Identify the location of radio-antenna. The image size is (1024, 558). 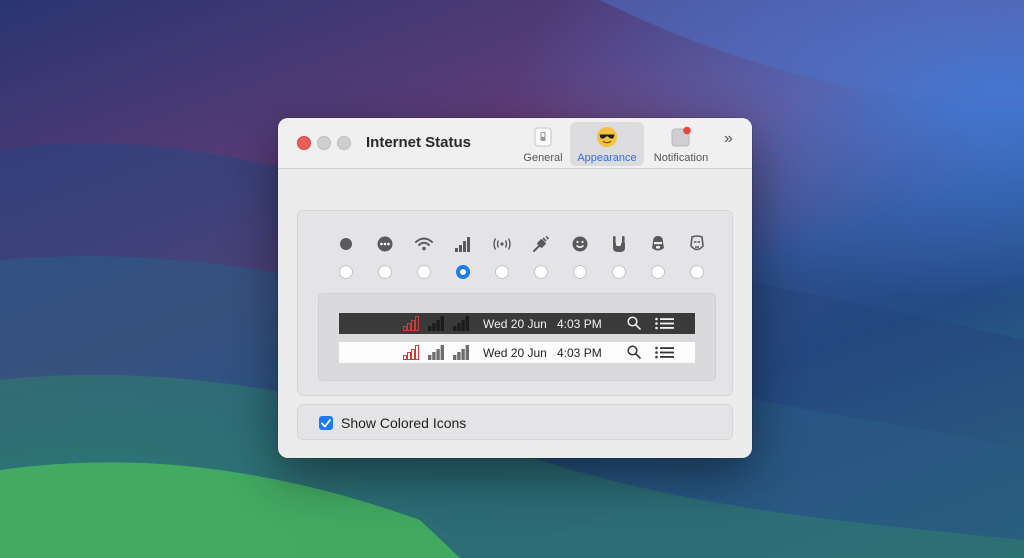
(501, 272).